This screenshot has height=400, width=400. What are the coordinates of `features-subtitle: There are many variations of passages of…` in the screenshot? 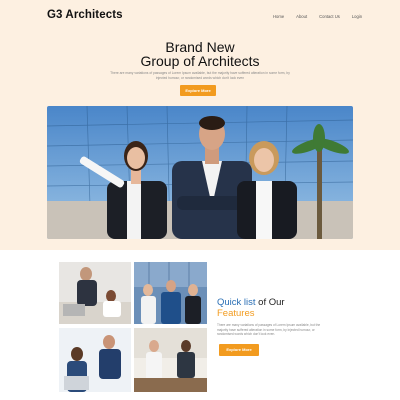 It's located at (269, 330).